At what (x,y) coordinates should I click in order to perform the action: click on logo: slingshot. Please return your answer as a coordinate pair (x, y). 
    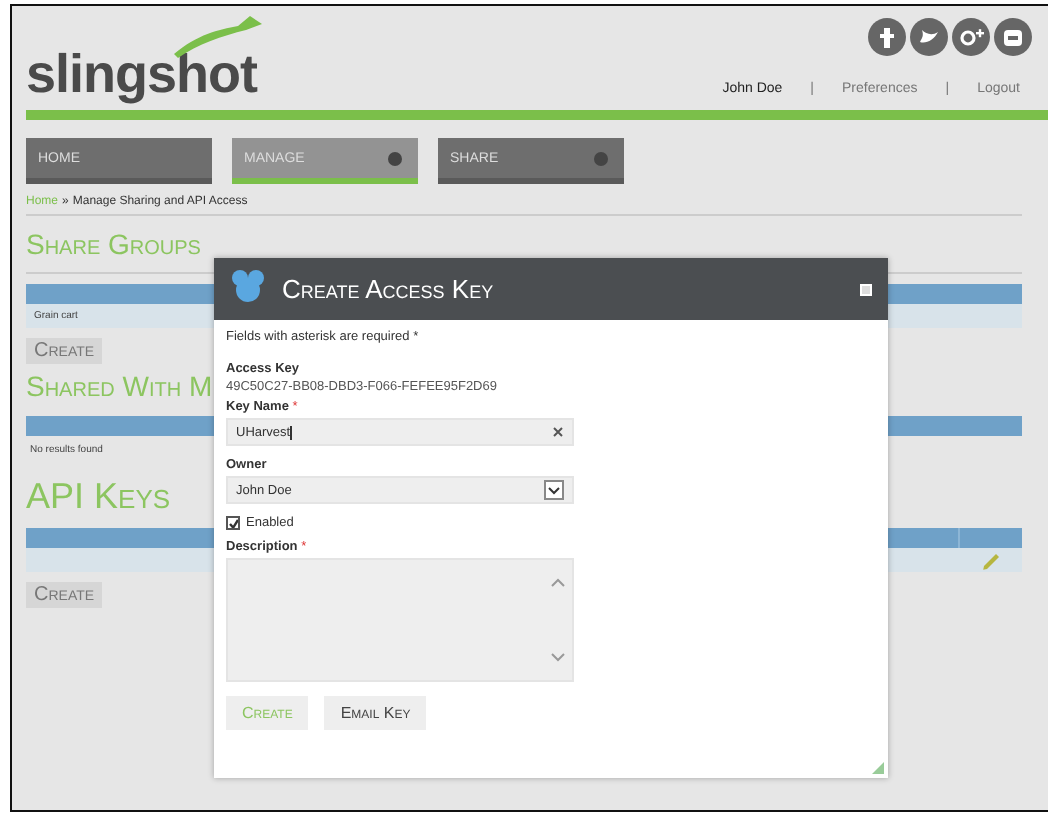
    Looking at the image, I should click on (141, 74).